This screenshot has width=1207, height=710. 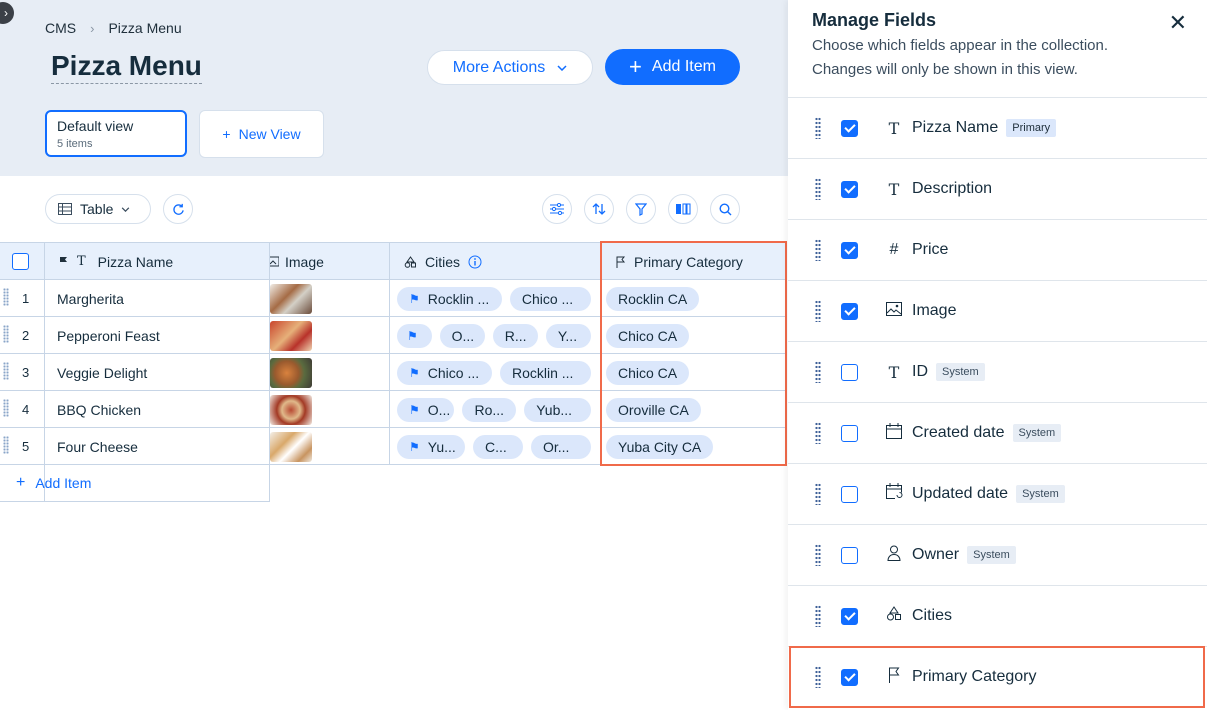 I want to click on search-icon, so click(x=724, y=208).